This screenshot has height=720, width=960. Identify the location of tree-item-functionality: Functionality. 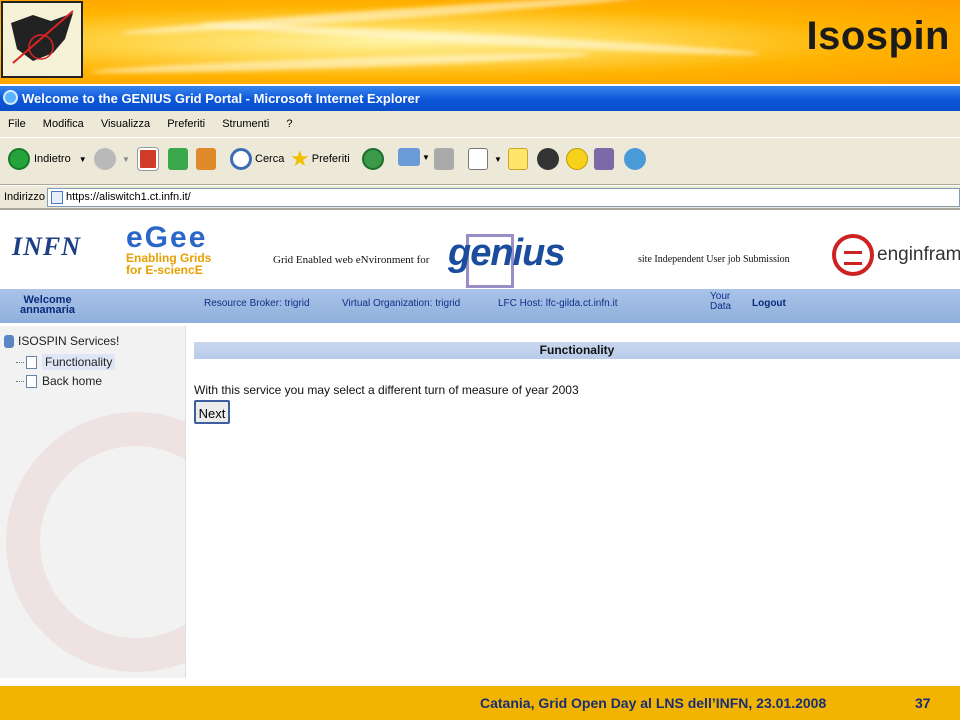
(66, 362).